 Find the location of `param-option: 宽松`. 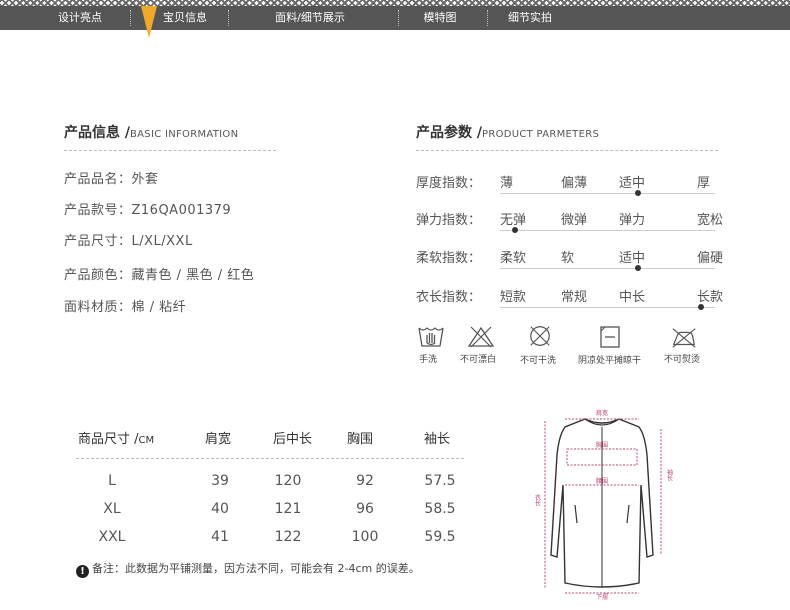

param-option: 宽松 is located at coordinates (710, 220).